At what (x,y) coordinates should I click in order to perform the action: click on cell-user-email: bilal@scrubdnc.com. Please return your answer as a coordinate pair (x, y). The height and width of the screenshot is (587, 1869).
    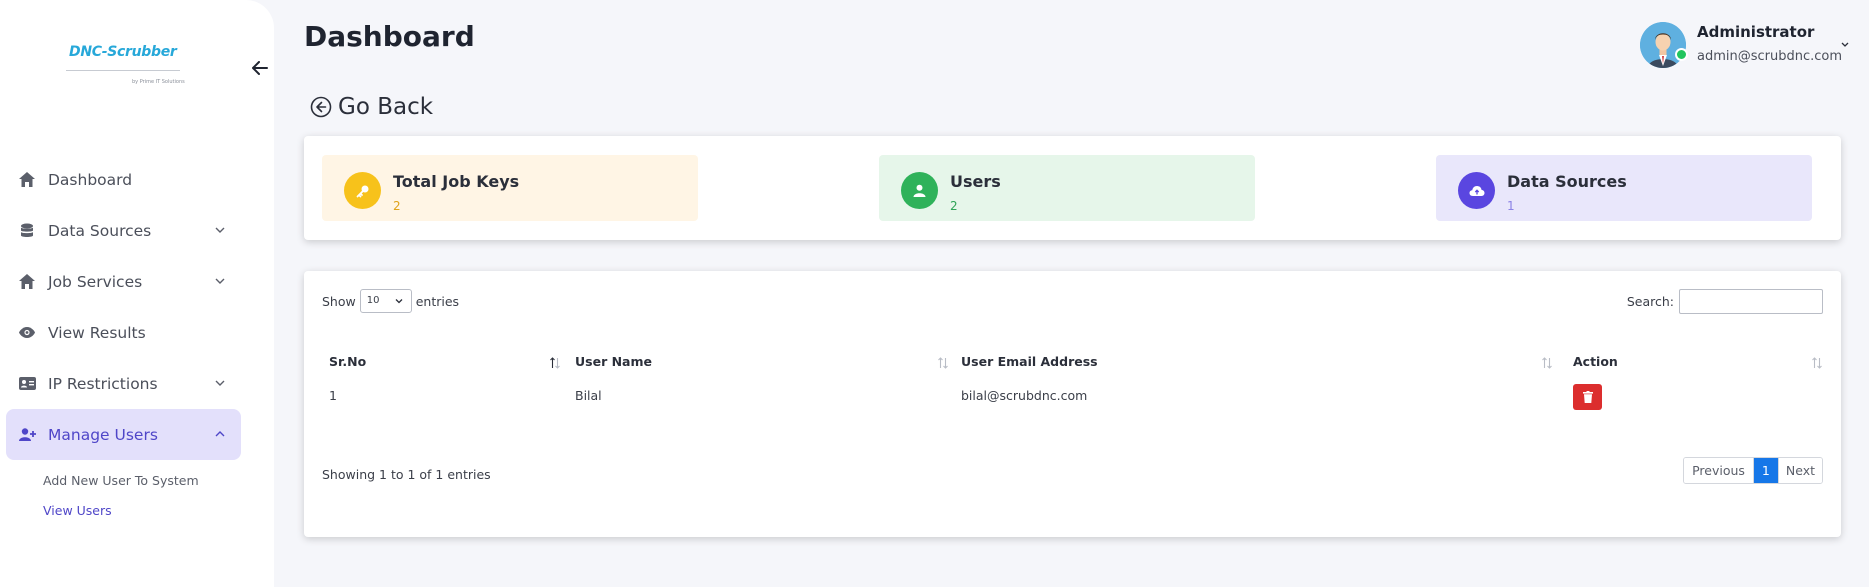
    Looking at the image, I should click on (1024, 395).